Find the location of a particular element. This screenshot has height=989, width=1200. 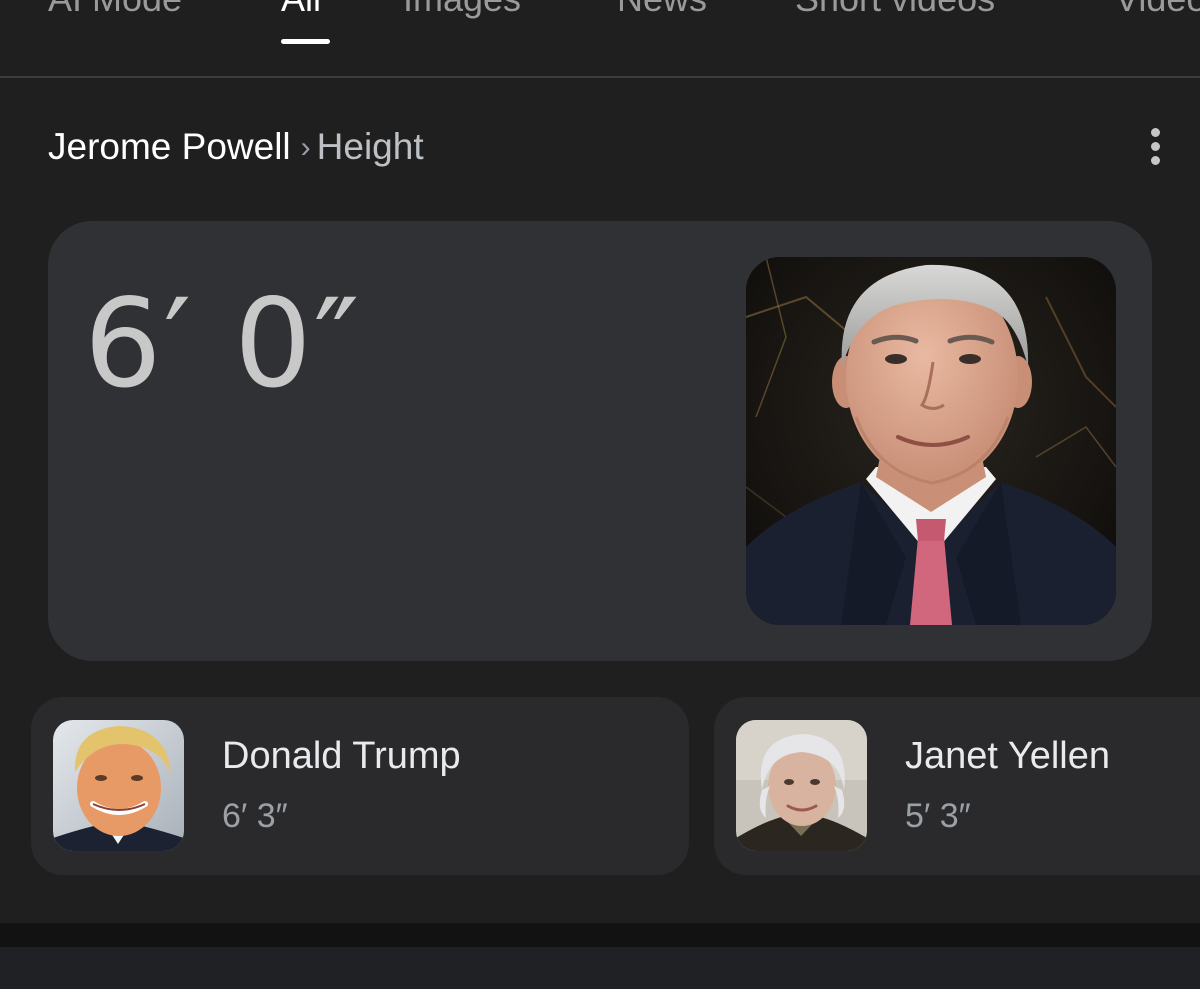

breadcrumb: Jerome Powell › Height is located at coordinates (236, 148).